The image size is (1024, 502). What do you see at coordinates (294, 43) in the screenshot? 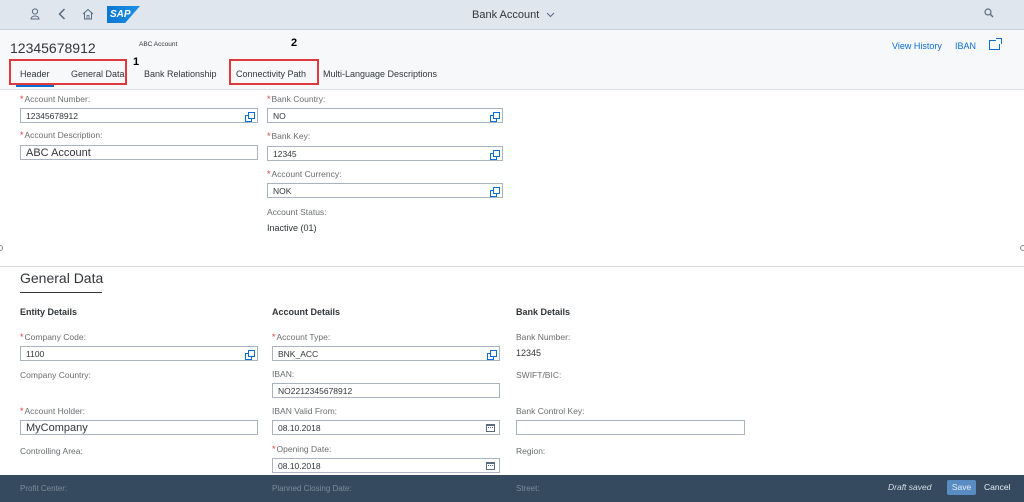
I see `callout-number-2: 2` at bounding box center [294, 43].